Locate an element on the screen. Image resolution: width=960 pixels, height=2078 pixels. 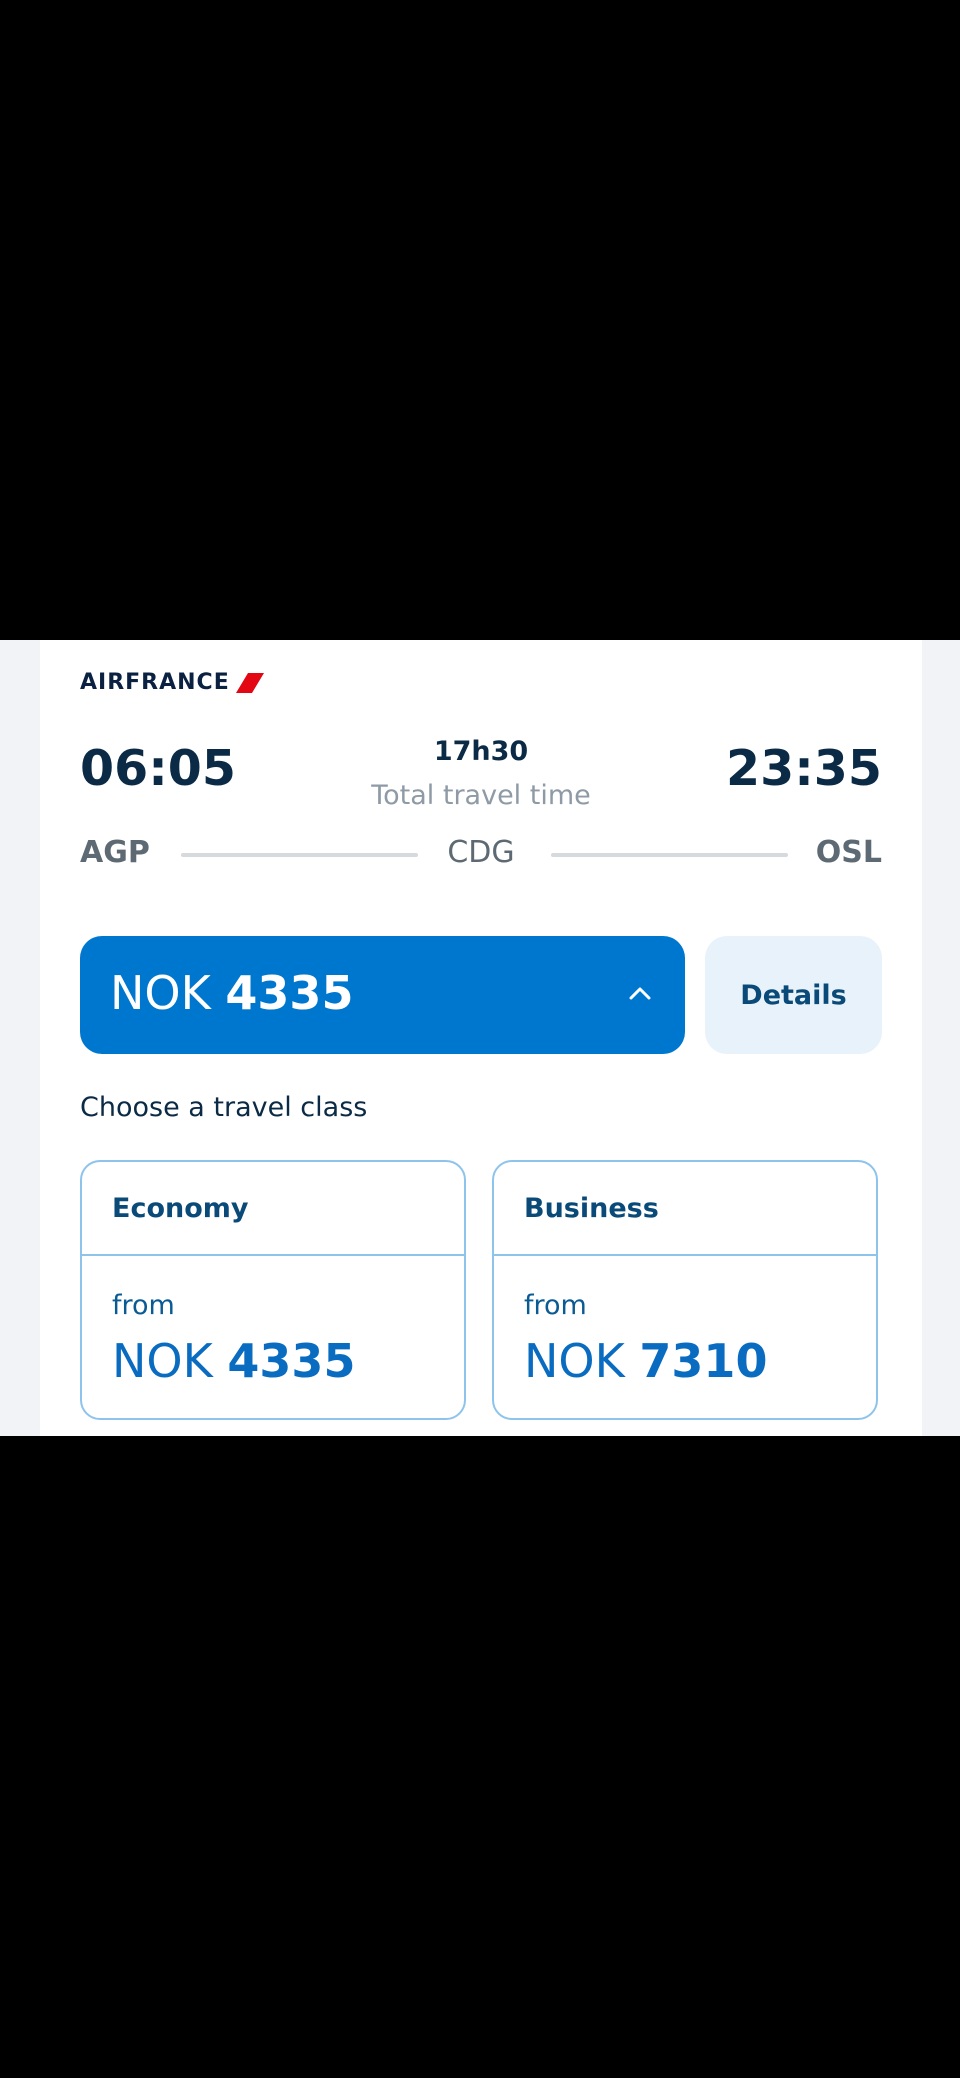
connection-airport: CDG is located at coordinates (481, 852).